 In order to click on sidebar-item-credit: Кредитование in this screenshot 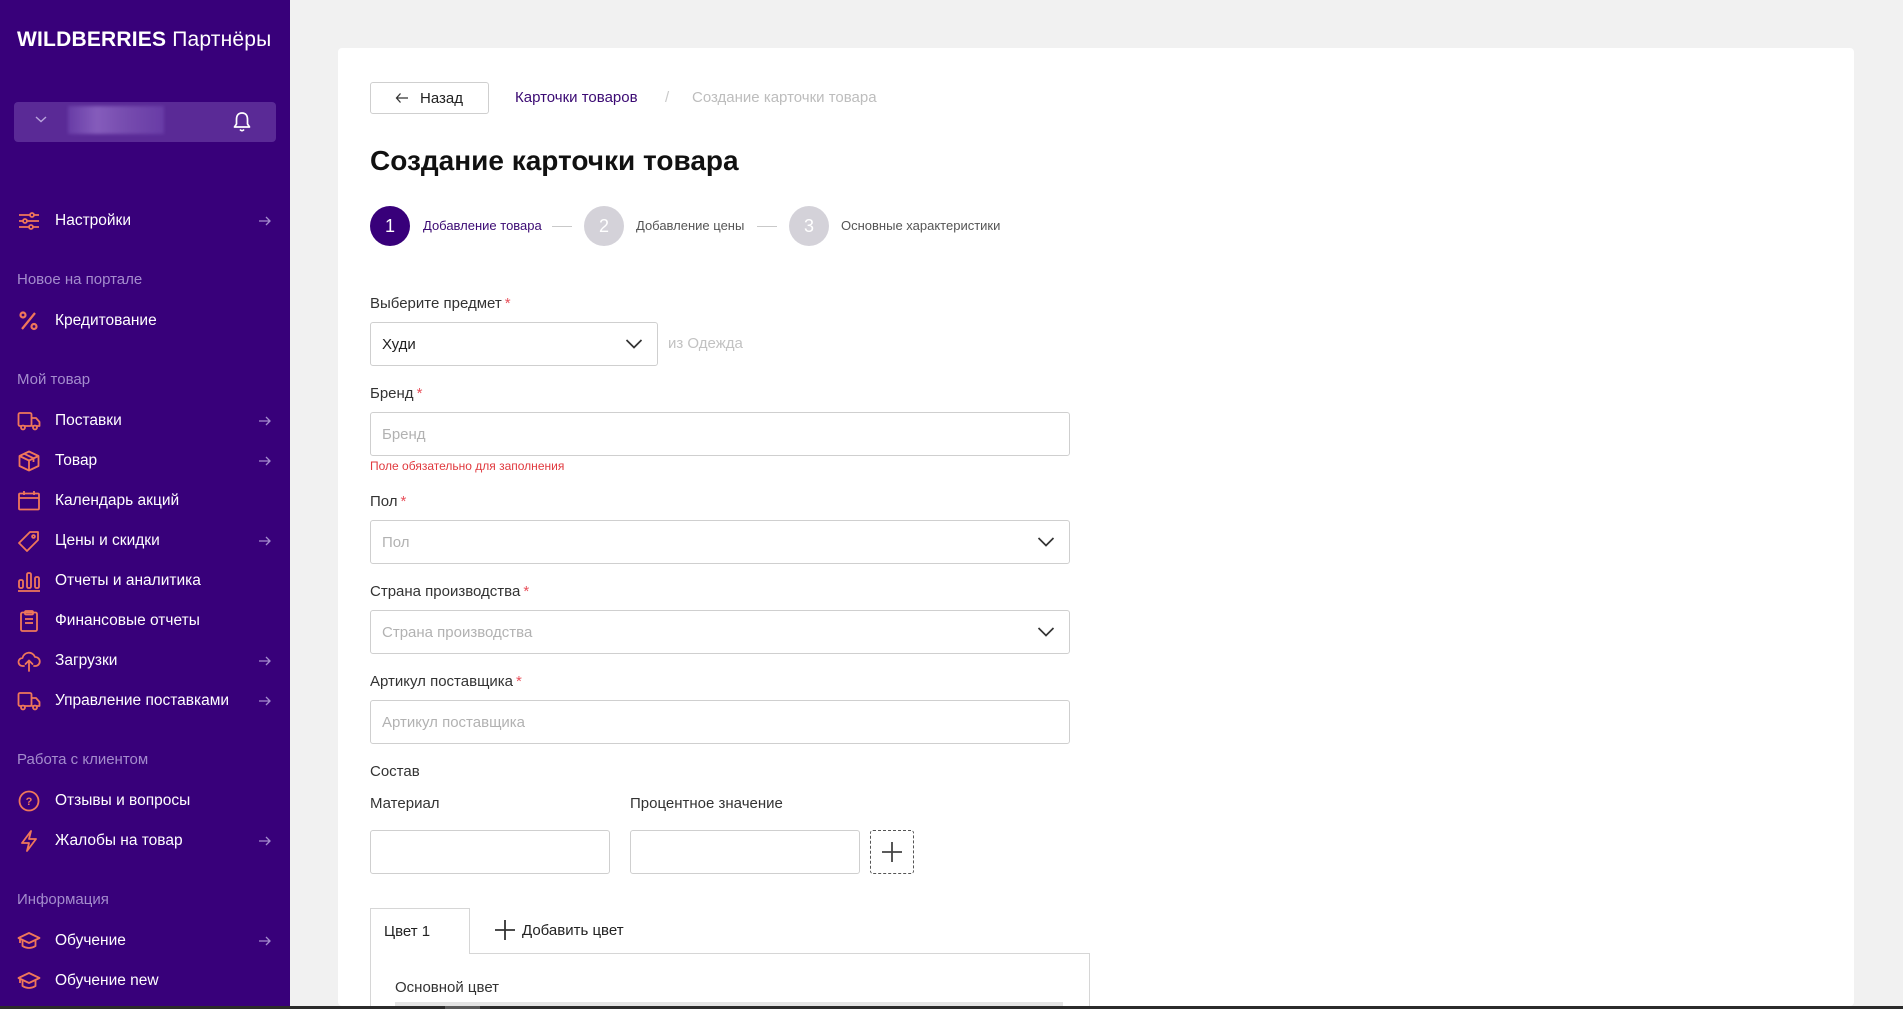, I will do `click(145, 321)`.